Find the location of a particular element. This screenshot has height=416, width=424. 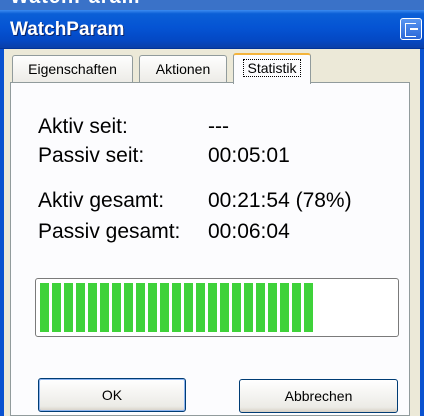

cancel-button: Abbrechen is located at coordinates (318, 396).